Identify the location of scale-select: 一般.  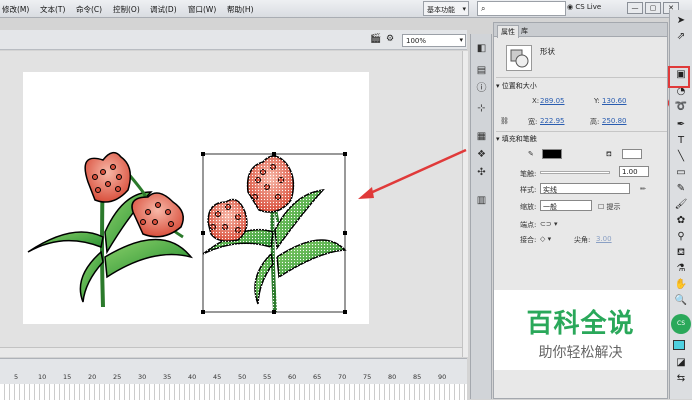
(566, 205).